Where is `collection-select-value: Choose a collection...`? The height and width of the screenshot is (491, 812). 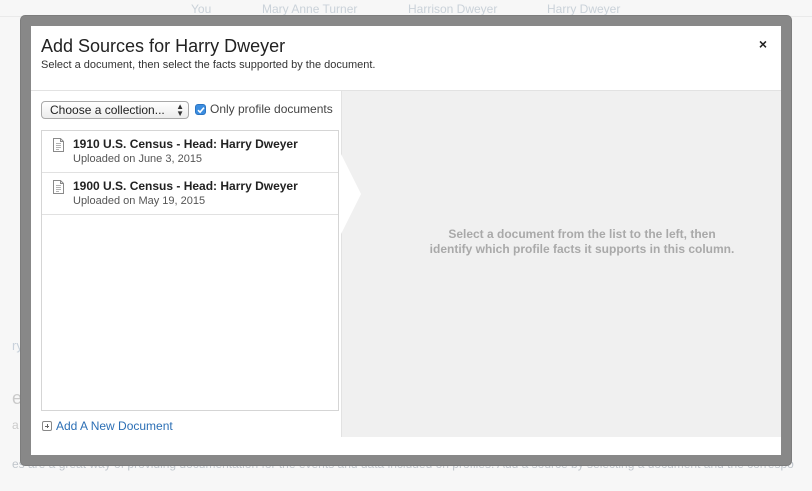 collection-select-value: Choose a collection... is located at coordinates (107, 110).